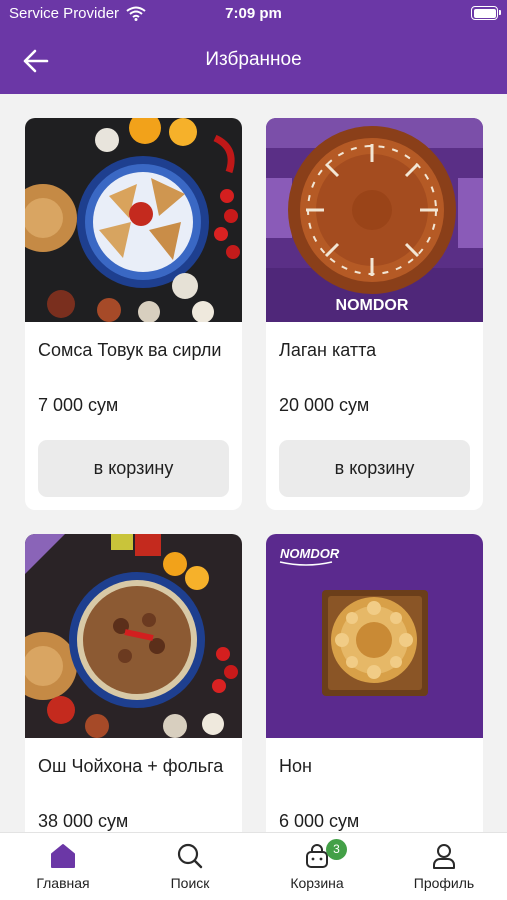  I want to click on tab-cart: 3 Корзина, so click(317, 866).